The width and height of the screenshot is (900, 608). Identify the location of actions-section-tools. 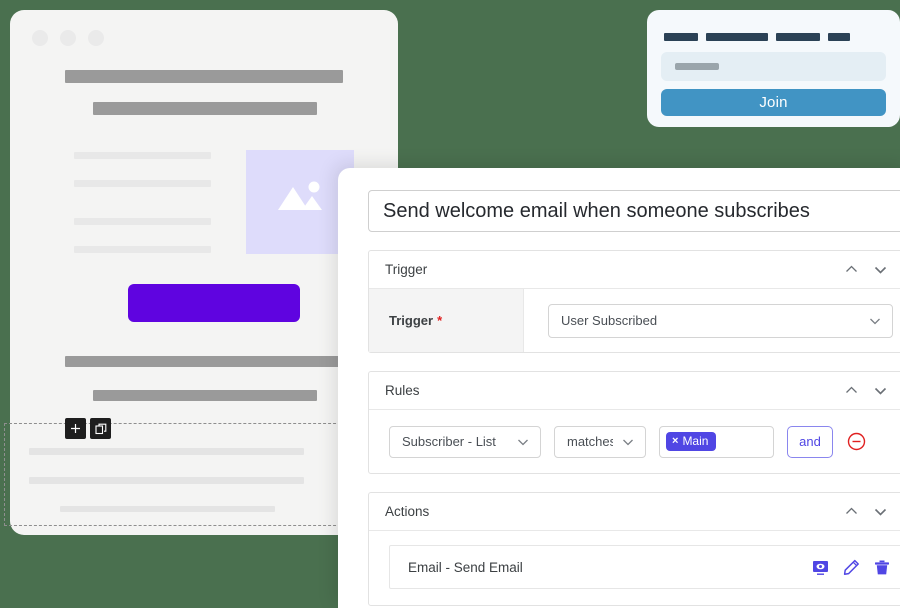
(872, 511).